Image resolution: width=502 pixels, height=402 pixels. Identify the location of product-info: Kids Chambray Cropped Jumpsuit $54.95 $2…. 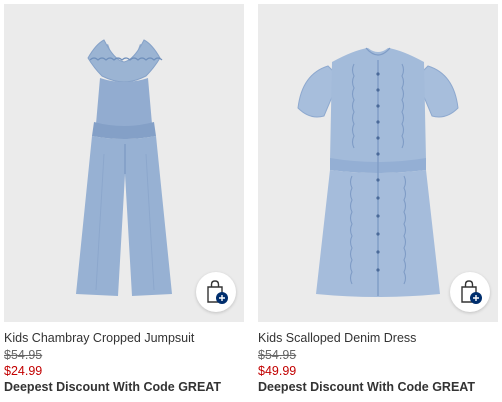
(124, 358).